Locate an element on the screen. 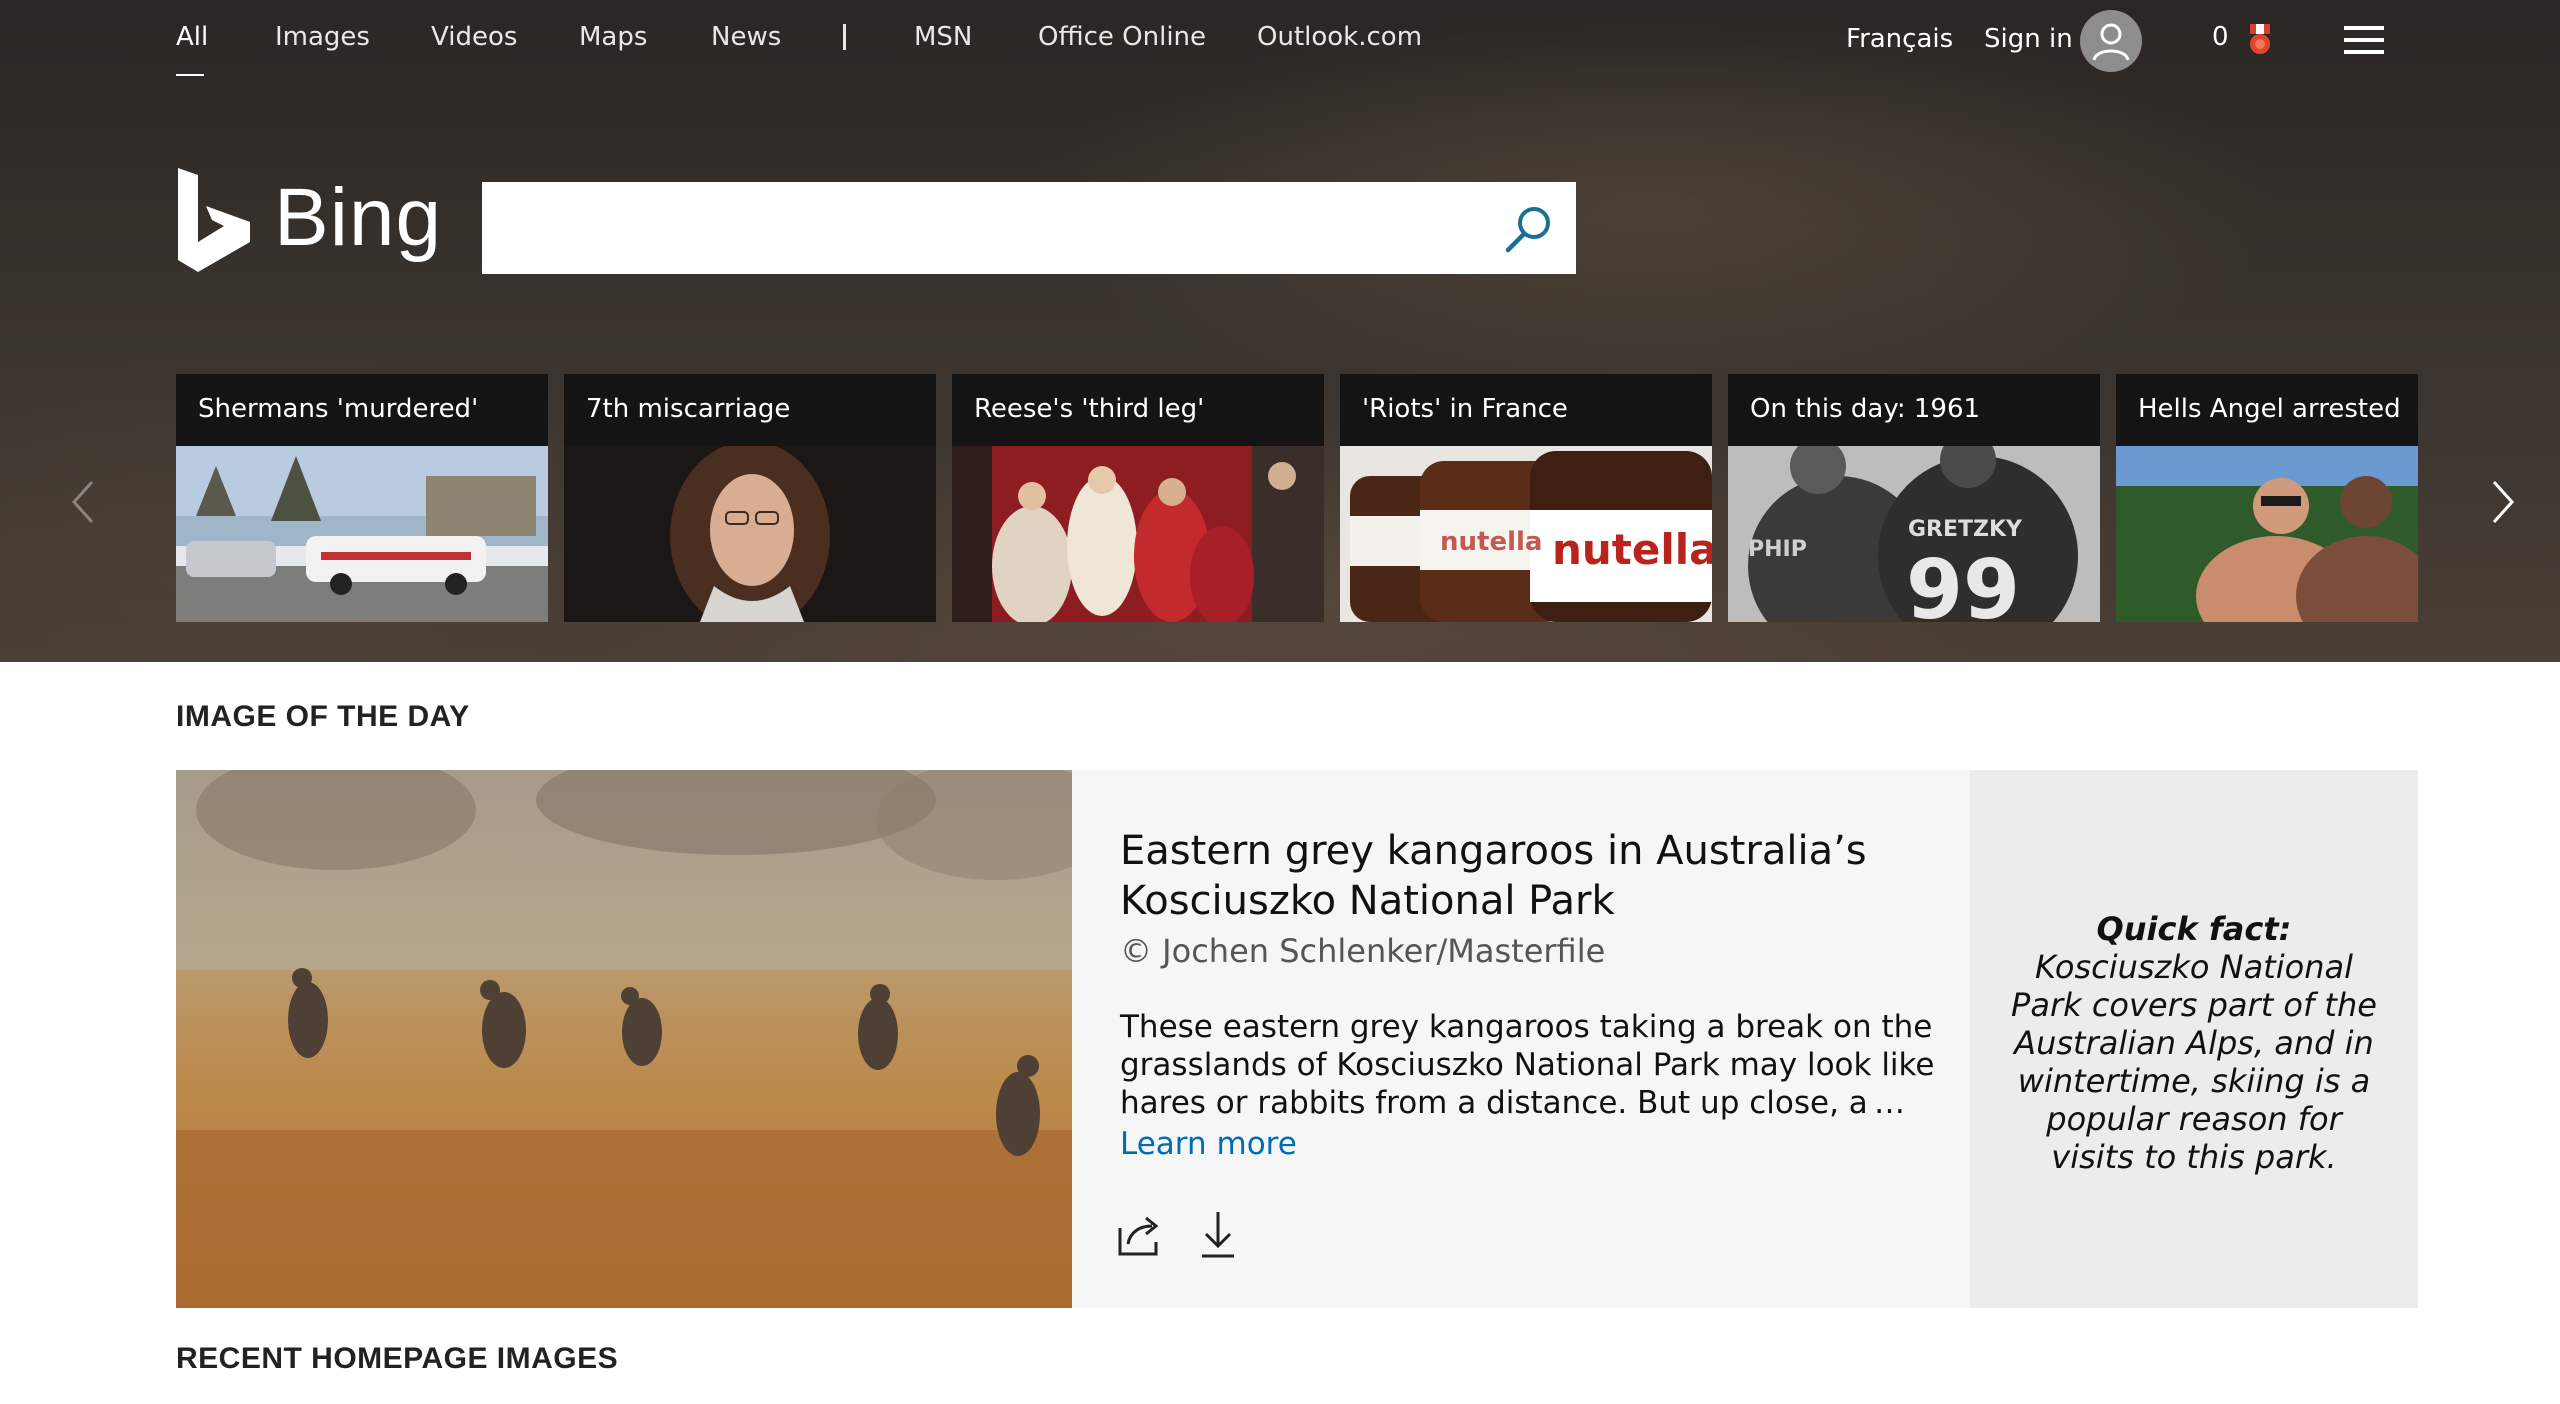 This screenshot has height=1404, width=2560. nav-videos: Videos is located at coordinates (474, 37).